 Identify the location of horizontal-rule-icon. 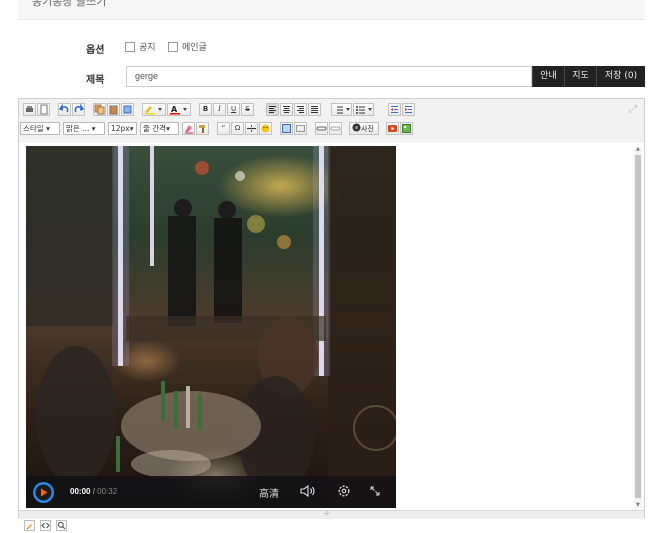
(251, 128).